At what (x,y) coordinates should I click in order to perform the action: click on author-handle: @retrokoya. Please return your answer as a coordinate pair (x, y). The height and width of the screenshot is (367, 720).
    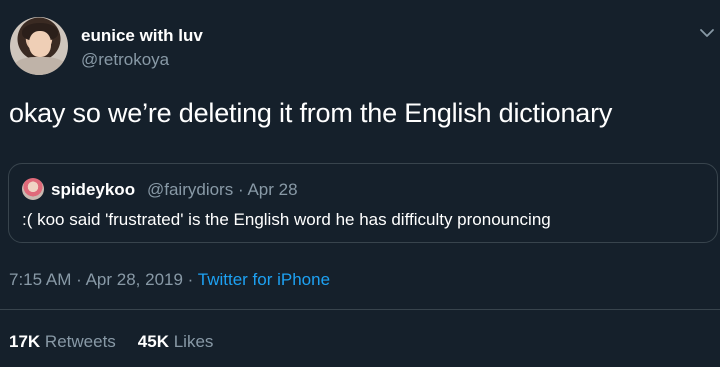
    Looking at the image, I should click on (125, 60).